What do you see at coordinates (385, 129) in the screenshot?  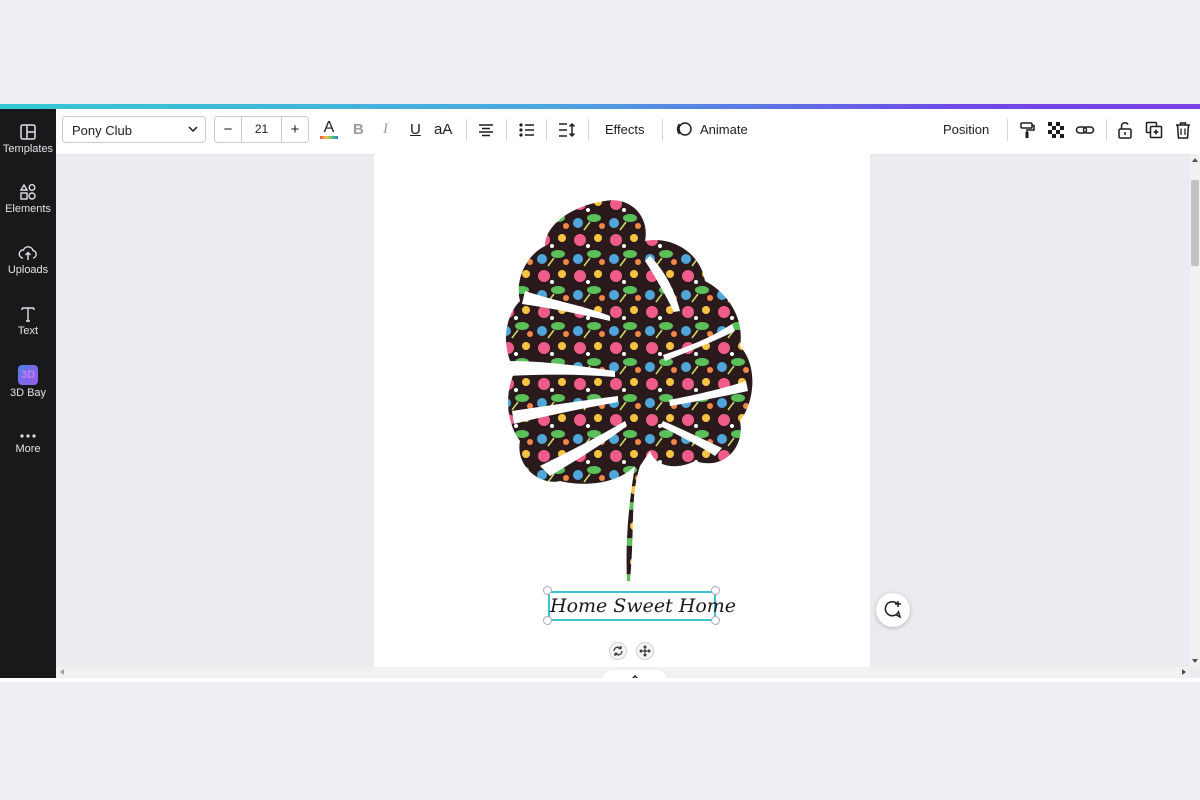 I see `italic-button: I` at bounding box center [385, 129].